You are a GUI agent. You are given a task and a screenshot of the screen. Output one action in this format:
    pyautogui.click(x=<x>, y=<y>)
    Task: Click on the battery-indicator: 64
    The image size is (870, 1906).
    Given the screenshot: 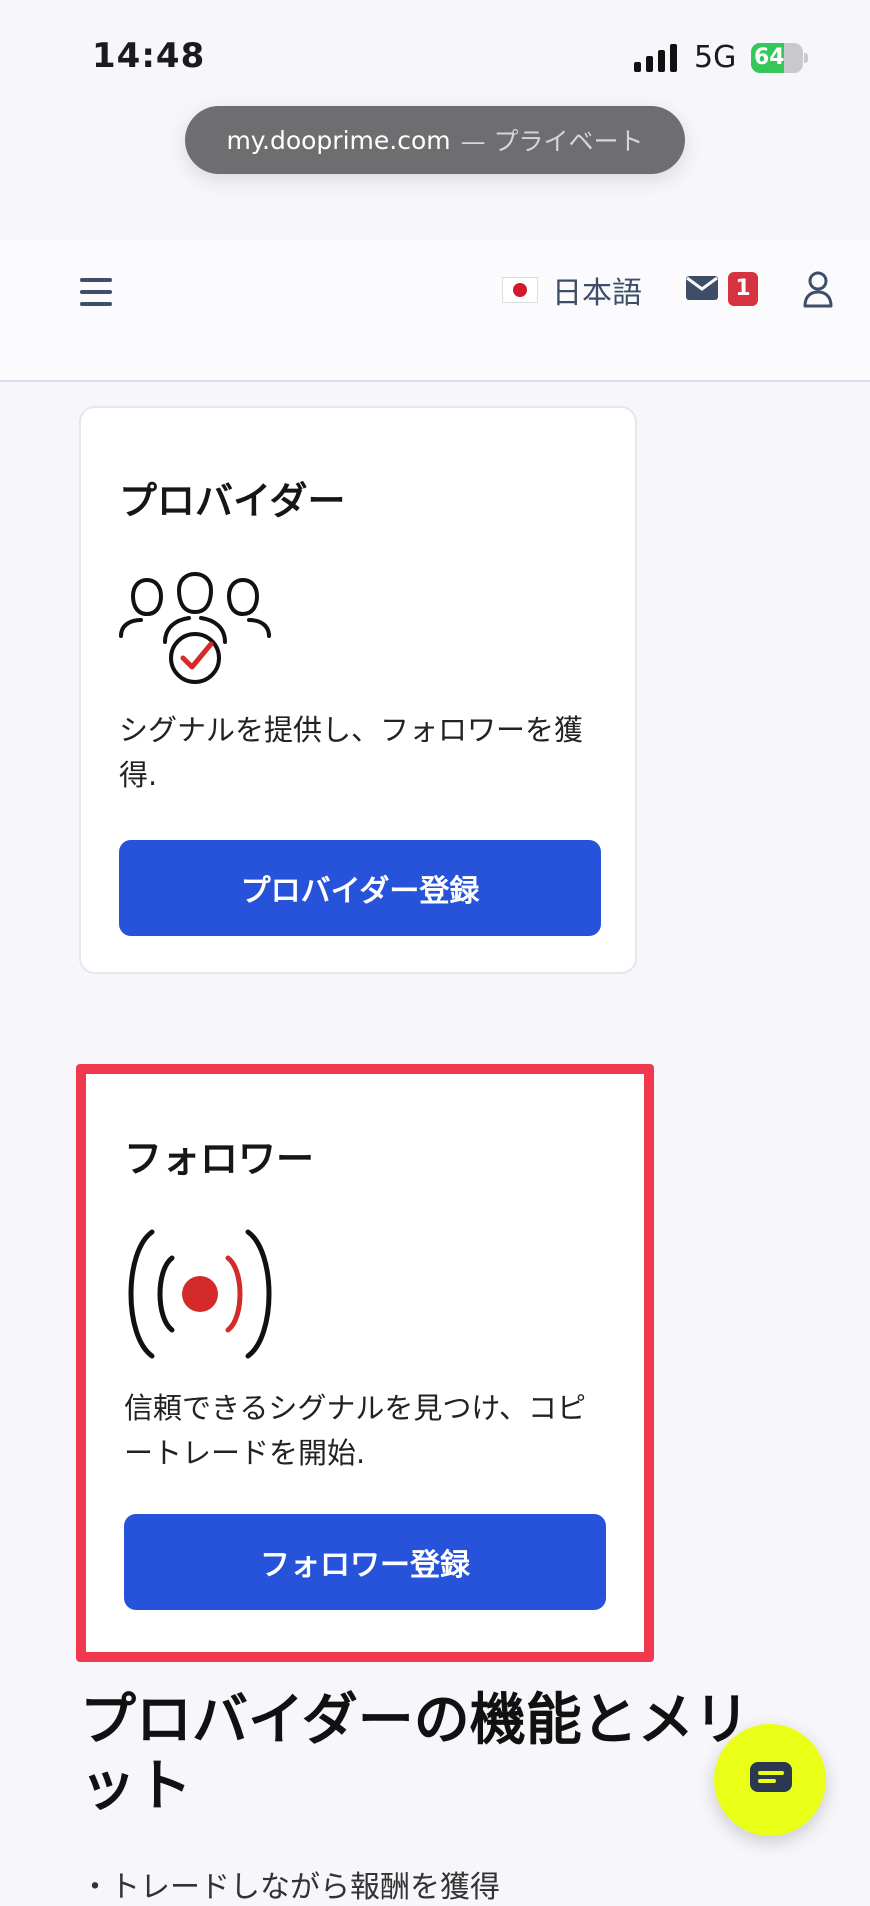 What is the action you would take?
    pyautogui.click(x=780, y=58)
    